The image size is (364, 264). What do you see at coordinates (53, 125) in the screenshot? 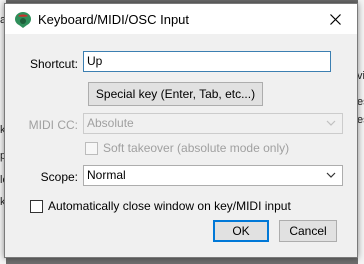
I see `midi-cc-label: MIDI CC:` at bounding box center [53, 125].